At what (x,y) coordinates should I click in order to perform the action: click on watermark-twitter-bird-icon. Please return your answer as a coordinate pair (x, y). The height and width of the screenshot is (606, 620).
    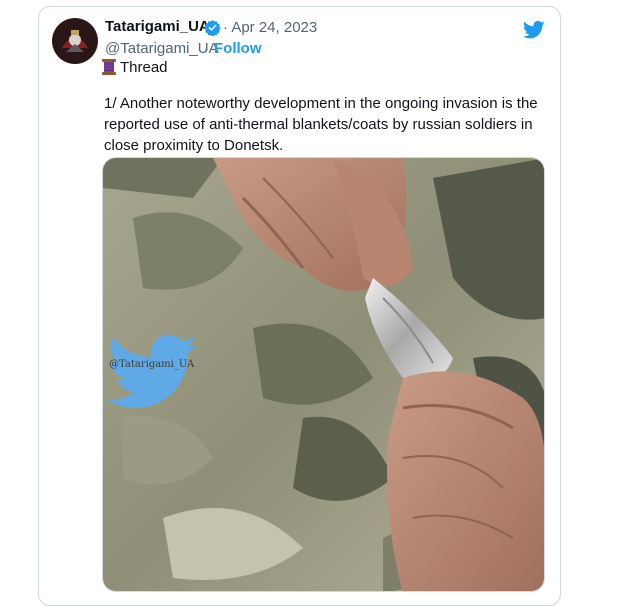
    Looking at the image, I should click on (152, 371).